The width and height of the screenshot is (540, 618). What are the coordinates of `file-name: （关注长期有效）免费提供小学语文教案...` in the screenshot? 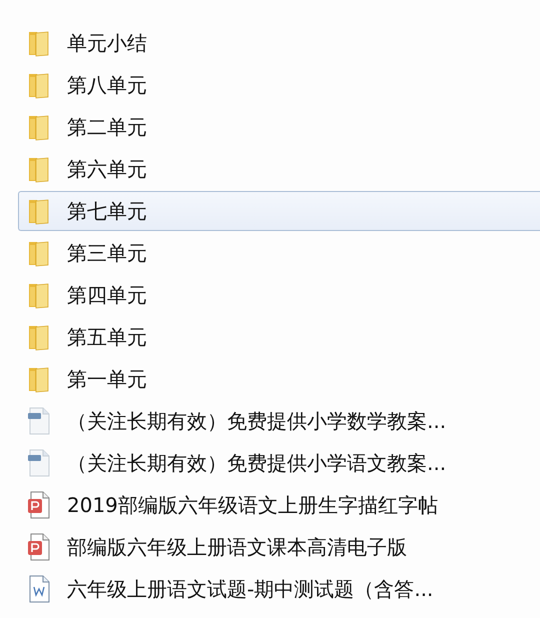 It's located at (256, 463).